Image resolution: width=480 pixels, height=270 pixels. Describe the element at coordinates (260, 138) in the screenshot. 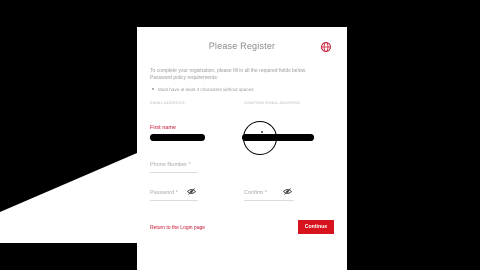

I see `cursor-highlight` at that location.